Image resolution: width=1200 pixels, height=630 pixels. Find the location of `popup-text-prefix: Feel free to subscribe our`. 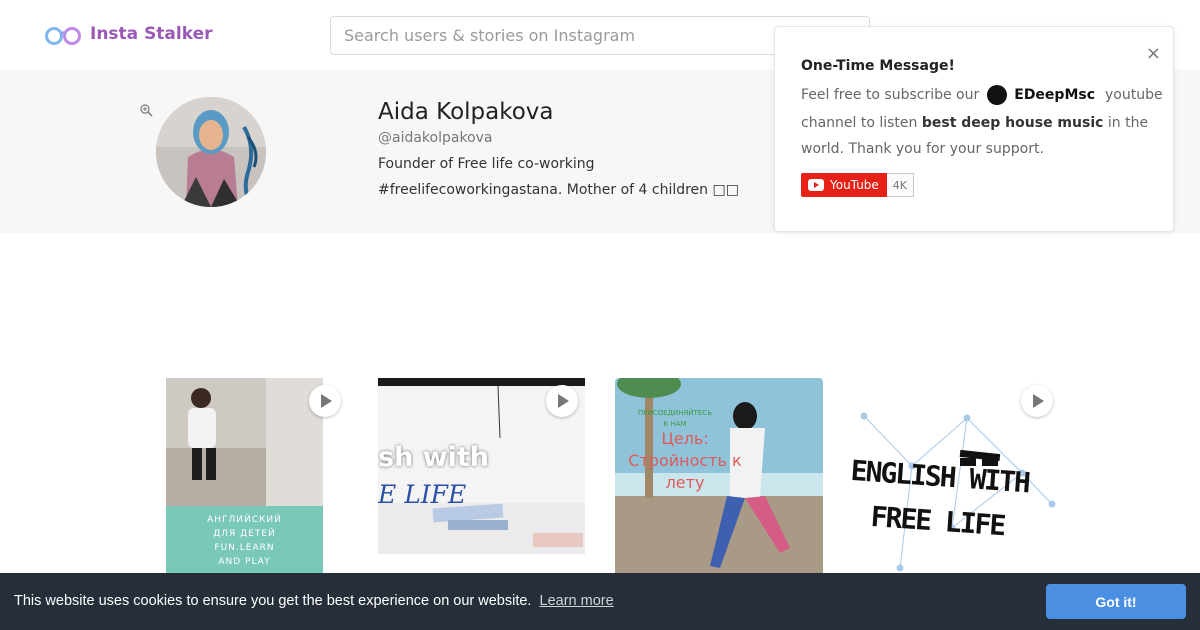

popup-text-prefix: Feel free to subscribe our is located at coordinates (890, 95).